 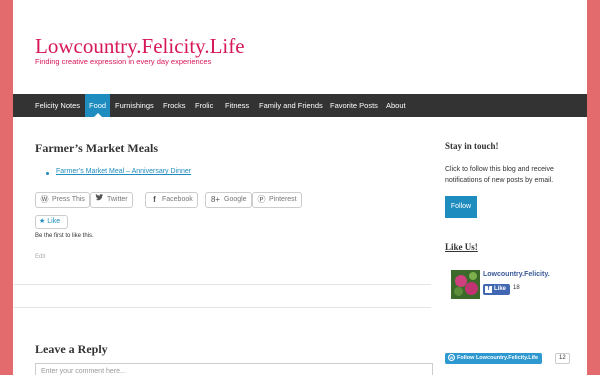 What do you see at coordinates (465, 284) in the screenshot?
I see `facebook-page-thumbnail` at bounding box center [465, 284].